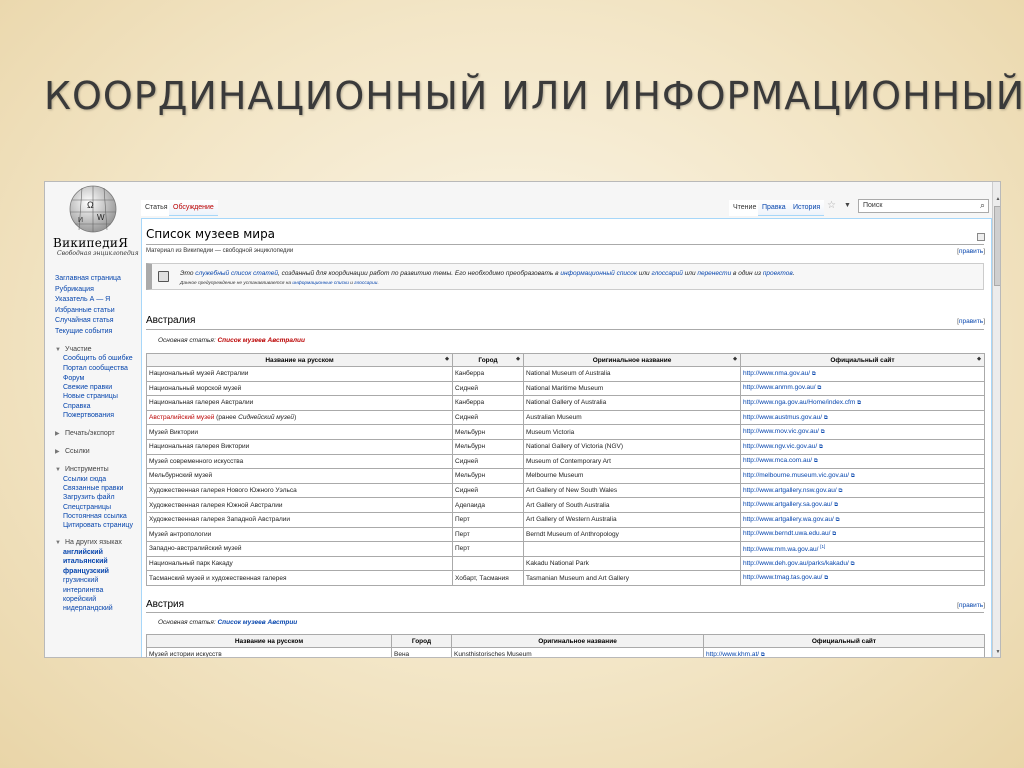 This screenshot has height=768, width=1024. Describe the element at coordinates (787, 504) in the screenshot. I see `site-link: http://www.artgallery.sa.gov.au/` at that location.